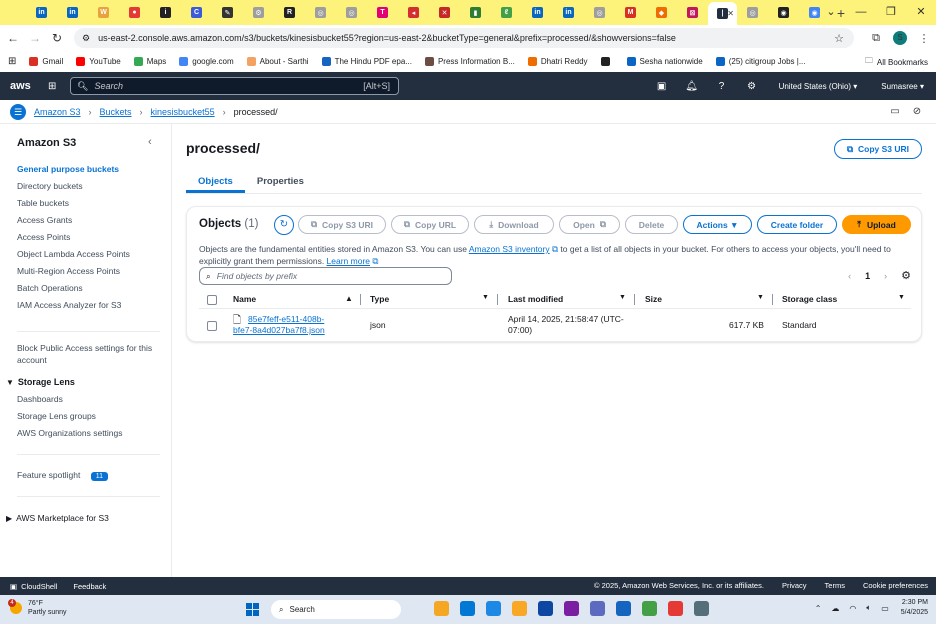 This screenshot has width=936, height=624. Describe the element at coordinates (149, 61) in the screenshot. I see `bookmark-item: Maps` at that location.